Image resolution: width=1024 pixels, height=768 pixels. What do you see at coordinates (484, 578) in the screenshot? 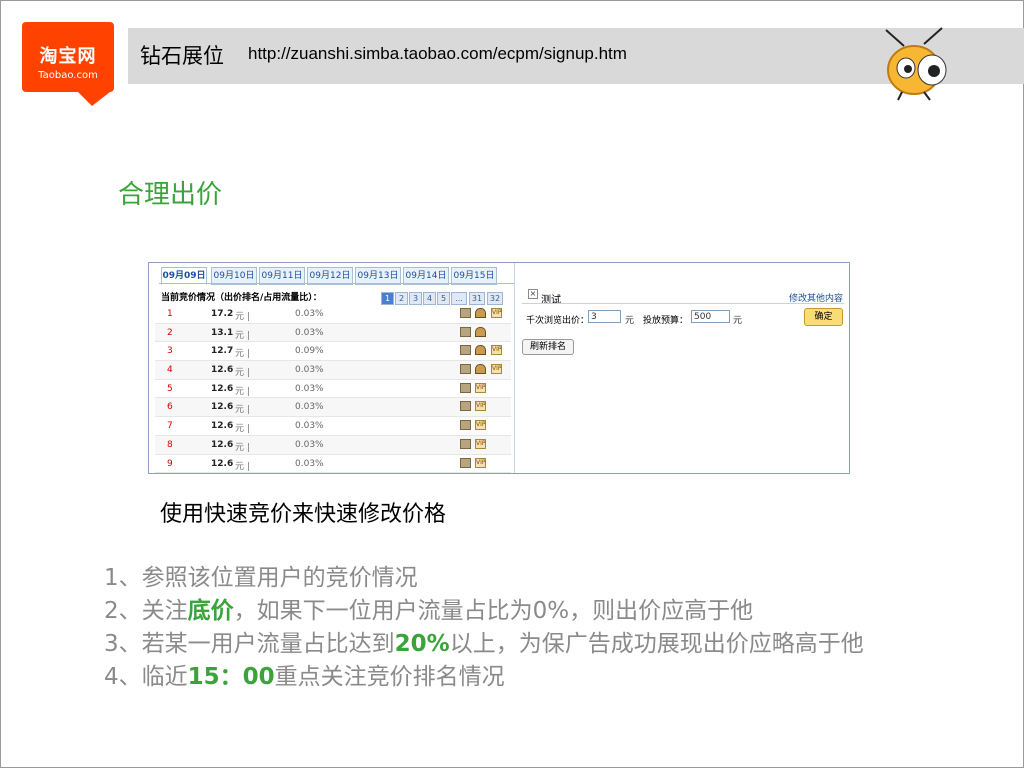
I see `tip-item: 1、参照该位置用户的竞价情况` at bounding box center [484, 578].